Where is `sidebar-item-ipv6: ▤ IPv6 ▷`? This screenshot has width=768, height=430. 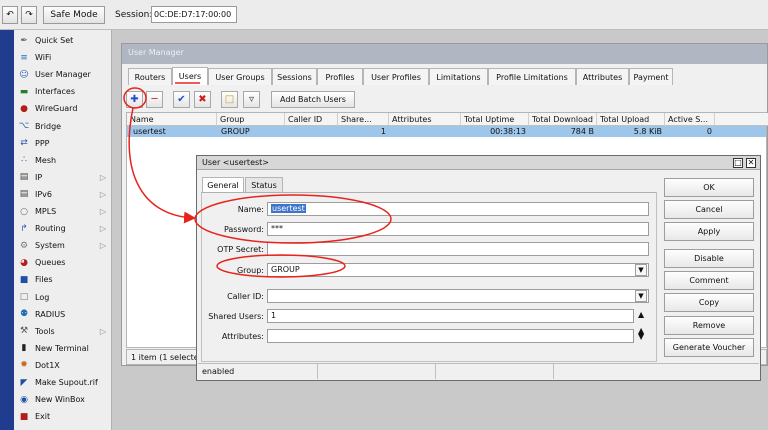 sidebar-item-ipv6: ▤ IPv6 ▷ is located at coordinates (63, 194).